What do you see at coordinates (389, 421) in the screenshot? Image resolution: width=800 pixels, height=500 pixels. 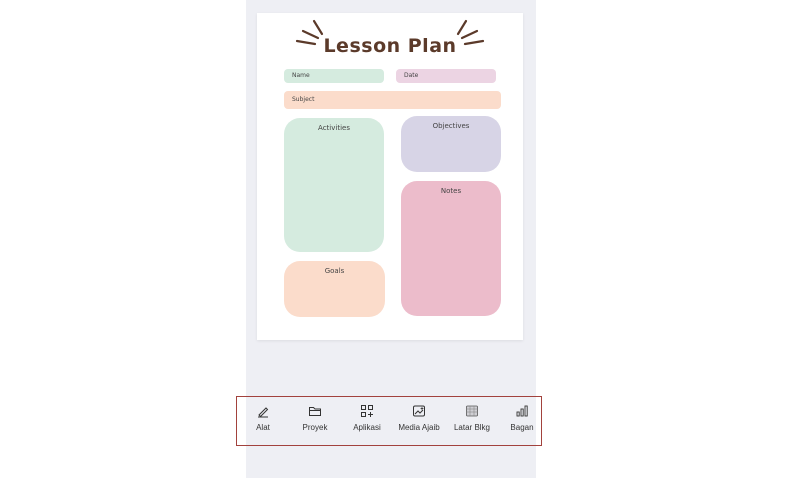 I see `toolbar-highlight-frame` at bounding box center [389, 421].